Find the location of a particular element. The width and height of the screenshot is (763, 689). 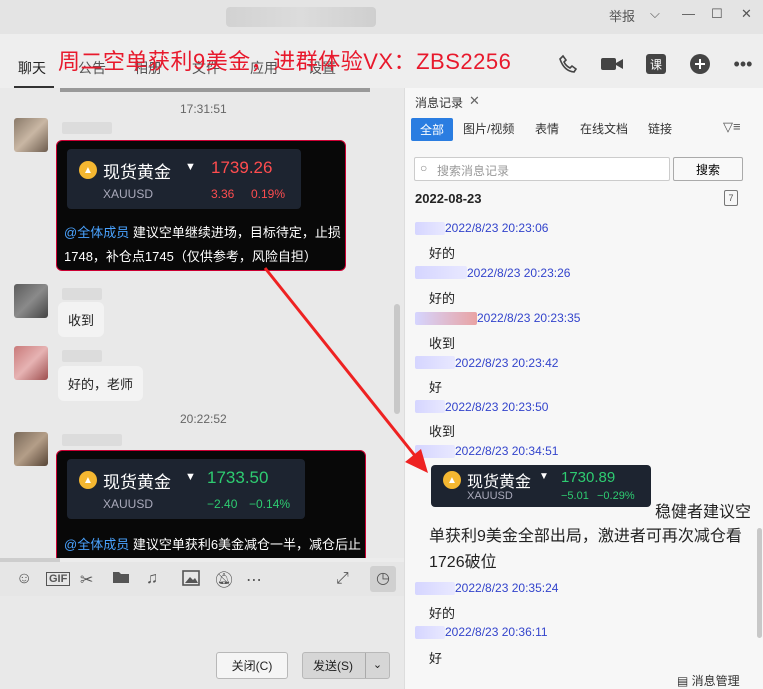

record-time: 2022/8/23 20:23:35 is located at coordinates (529, 318).